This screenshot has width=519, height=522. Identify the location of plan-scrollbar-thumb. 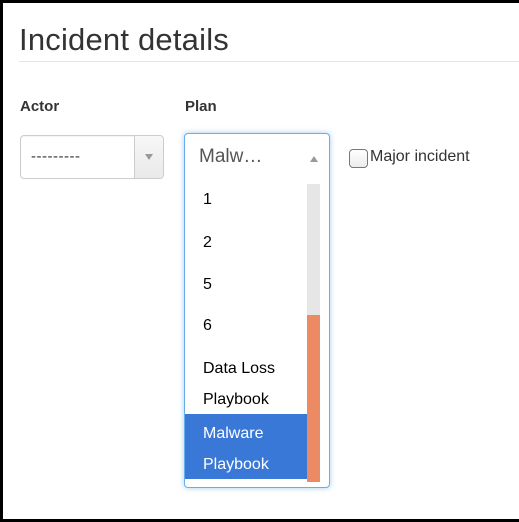
(313, 398).